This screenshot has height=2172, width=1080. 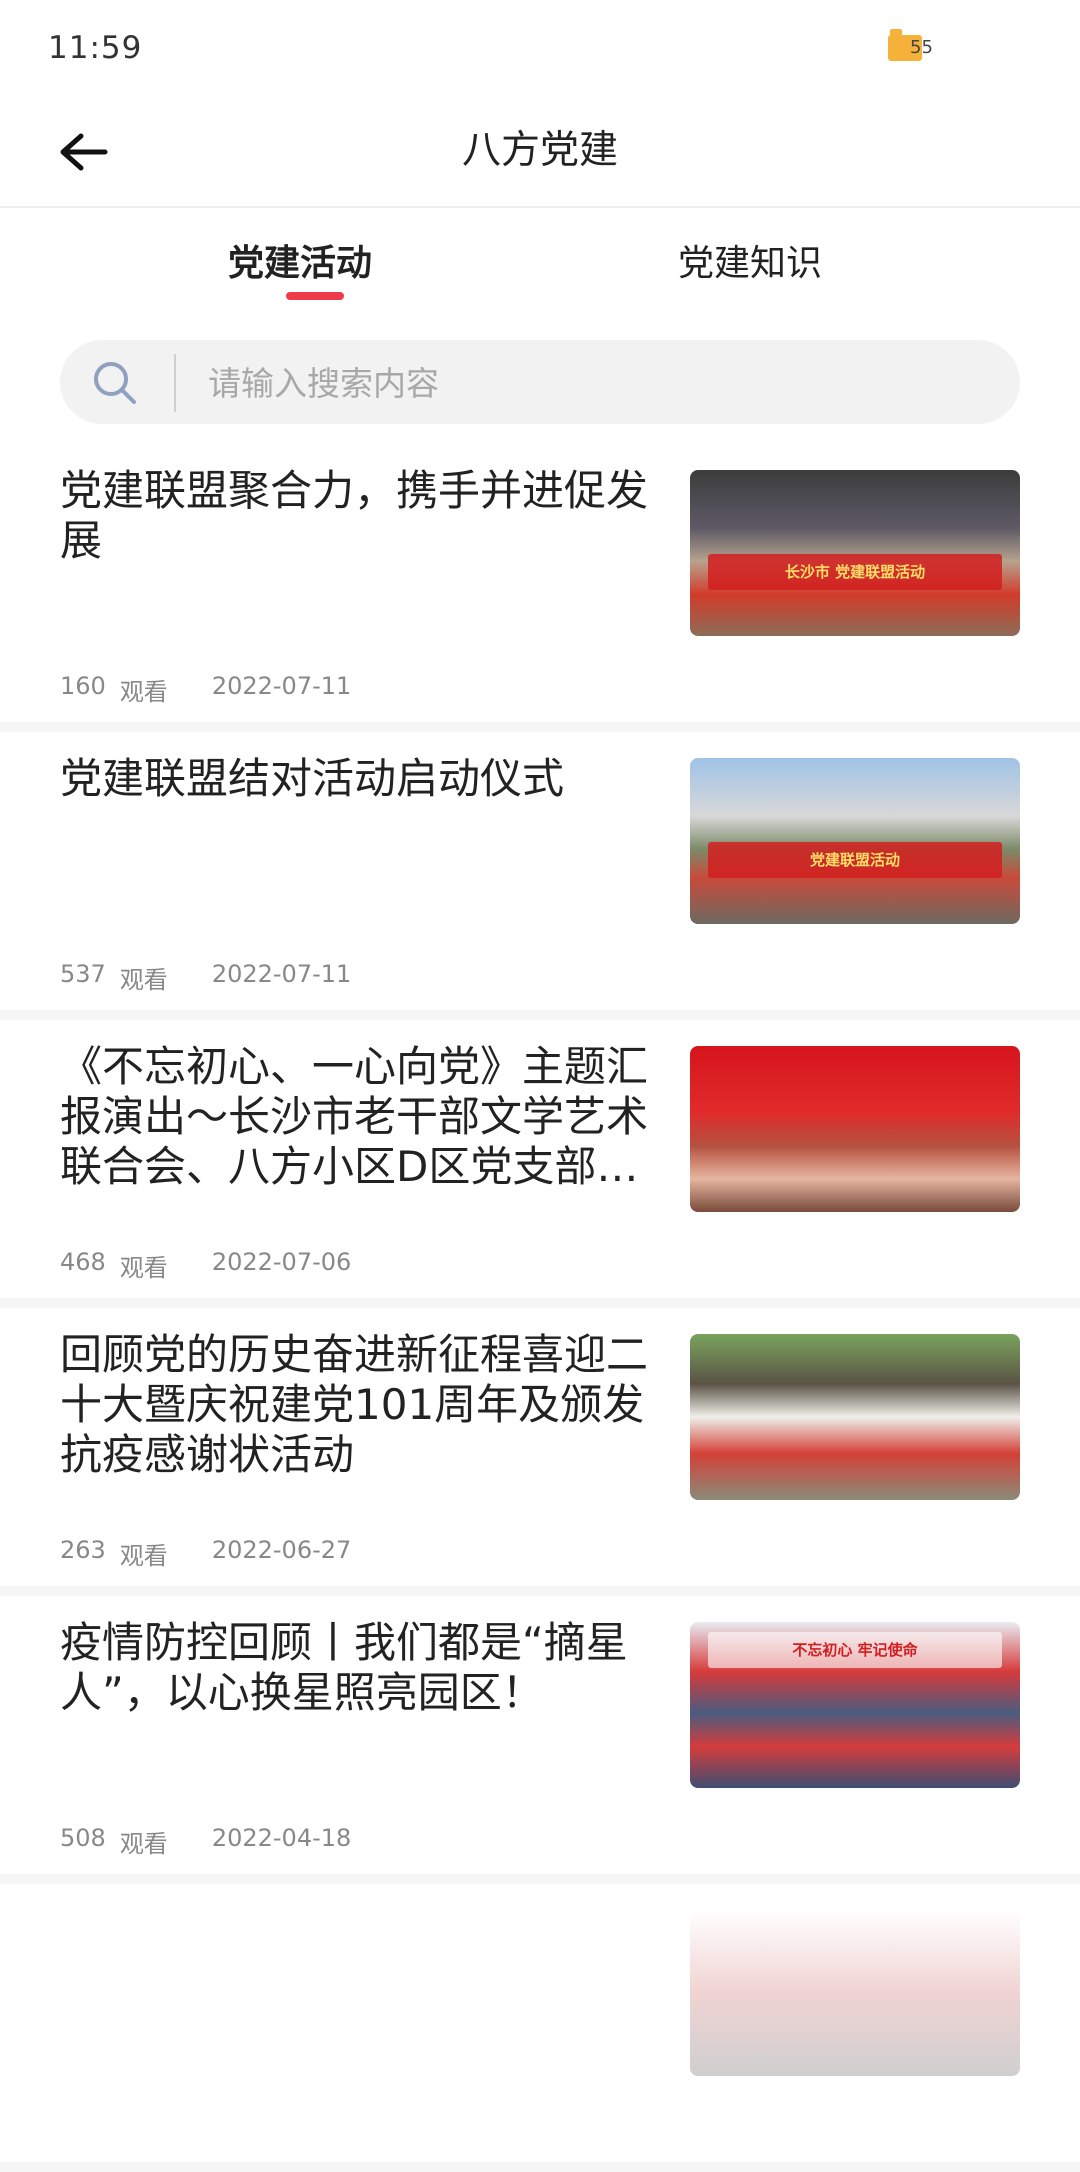 What do you see at coordinates (750, 260) in the screenshot?
I see `tab-party-knowledge: 党建知识` at bounding box center [750, 260].